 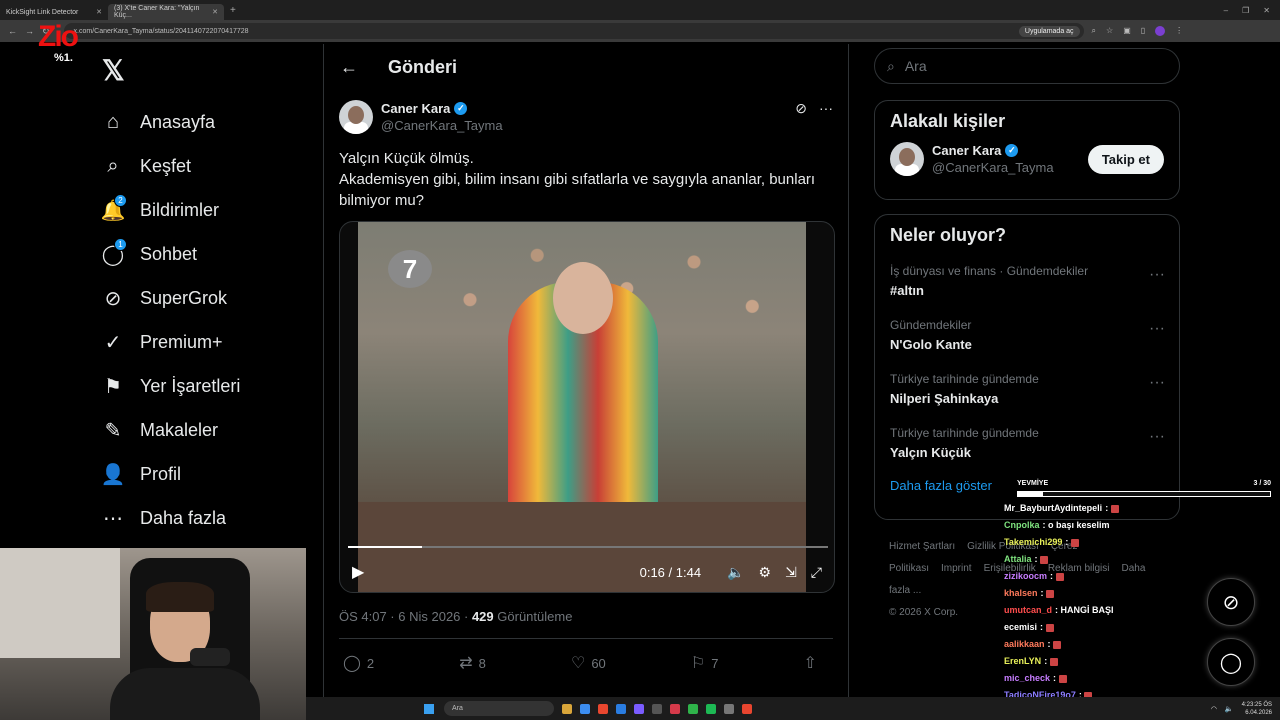 I want to click on follow-button: Takip et, so click(x=1125, y=159).